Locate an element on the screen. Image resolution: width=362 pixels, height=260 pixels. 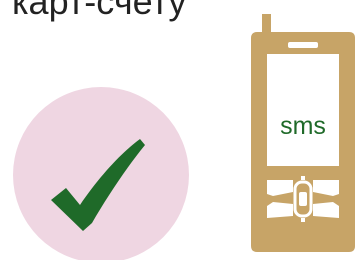
phone-dpad-top-tick is located at coordinates (303, 178).